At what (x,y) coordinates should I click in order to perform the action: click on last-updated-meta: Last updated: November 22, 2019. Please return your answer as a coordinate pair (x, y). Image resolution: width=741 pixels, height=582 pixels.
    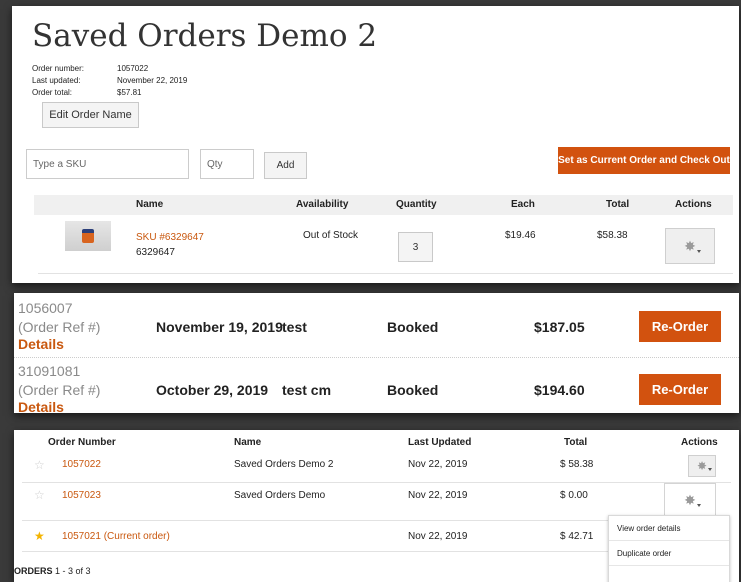
    Looking at the image, I should click on (110, 80).